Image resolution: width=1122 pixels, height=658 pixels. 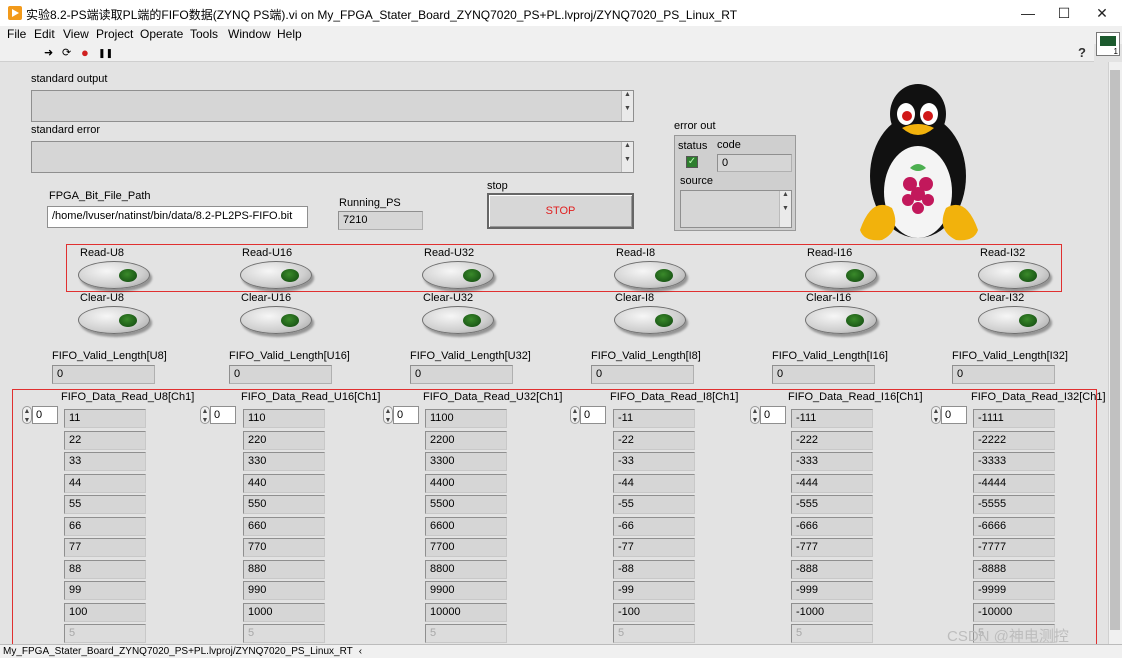 I want to click on fifo-data-read-u32-index: ▲ ▼ 0, so click(x=401, y=415).